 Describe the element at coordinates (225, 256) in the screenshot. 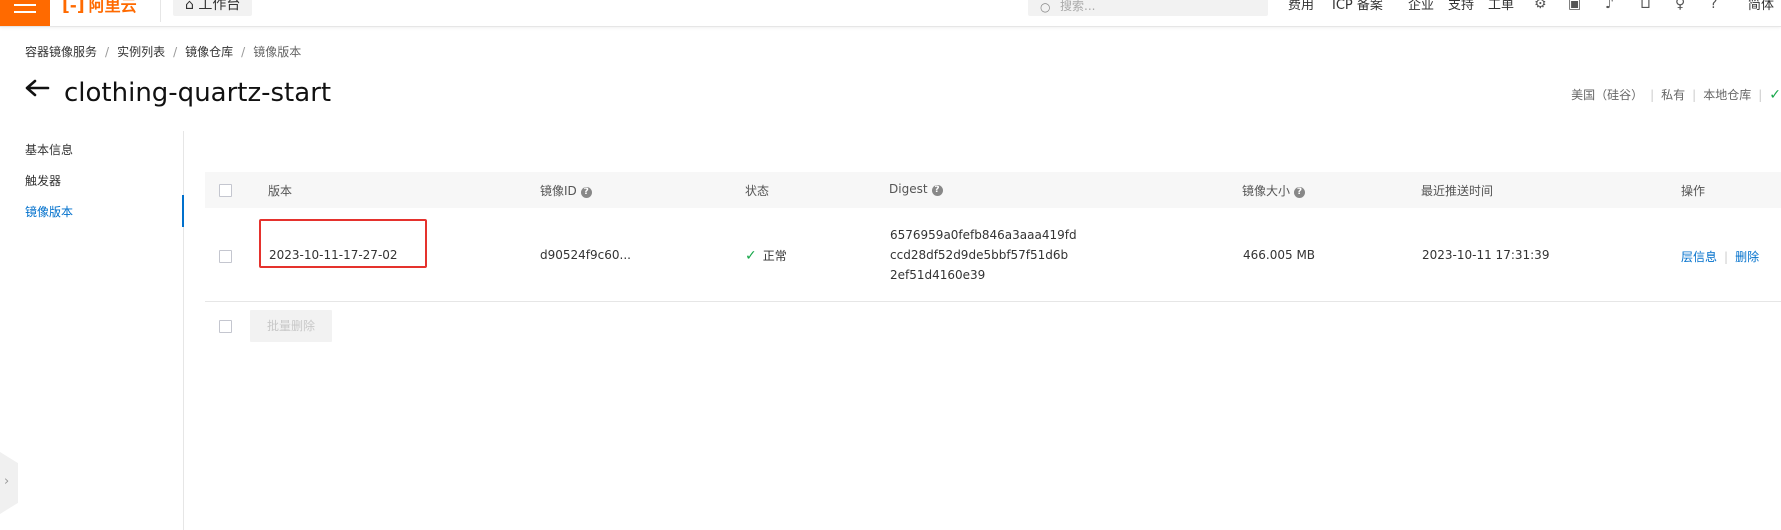

I see `row-checkbox` at that location.